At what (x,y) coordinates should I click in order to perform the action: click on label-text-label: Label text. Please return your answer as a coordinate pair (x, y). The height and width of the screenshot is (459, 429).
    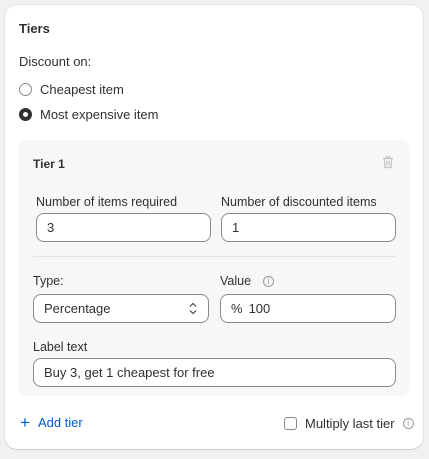
    Looking at the image, I should click on (60, 347).